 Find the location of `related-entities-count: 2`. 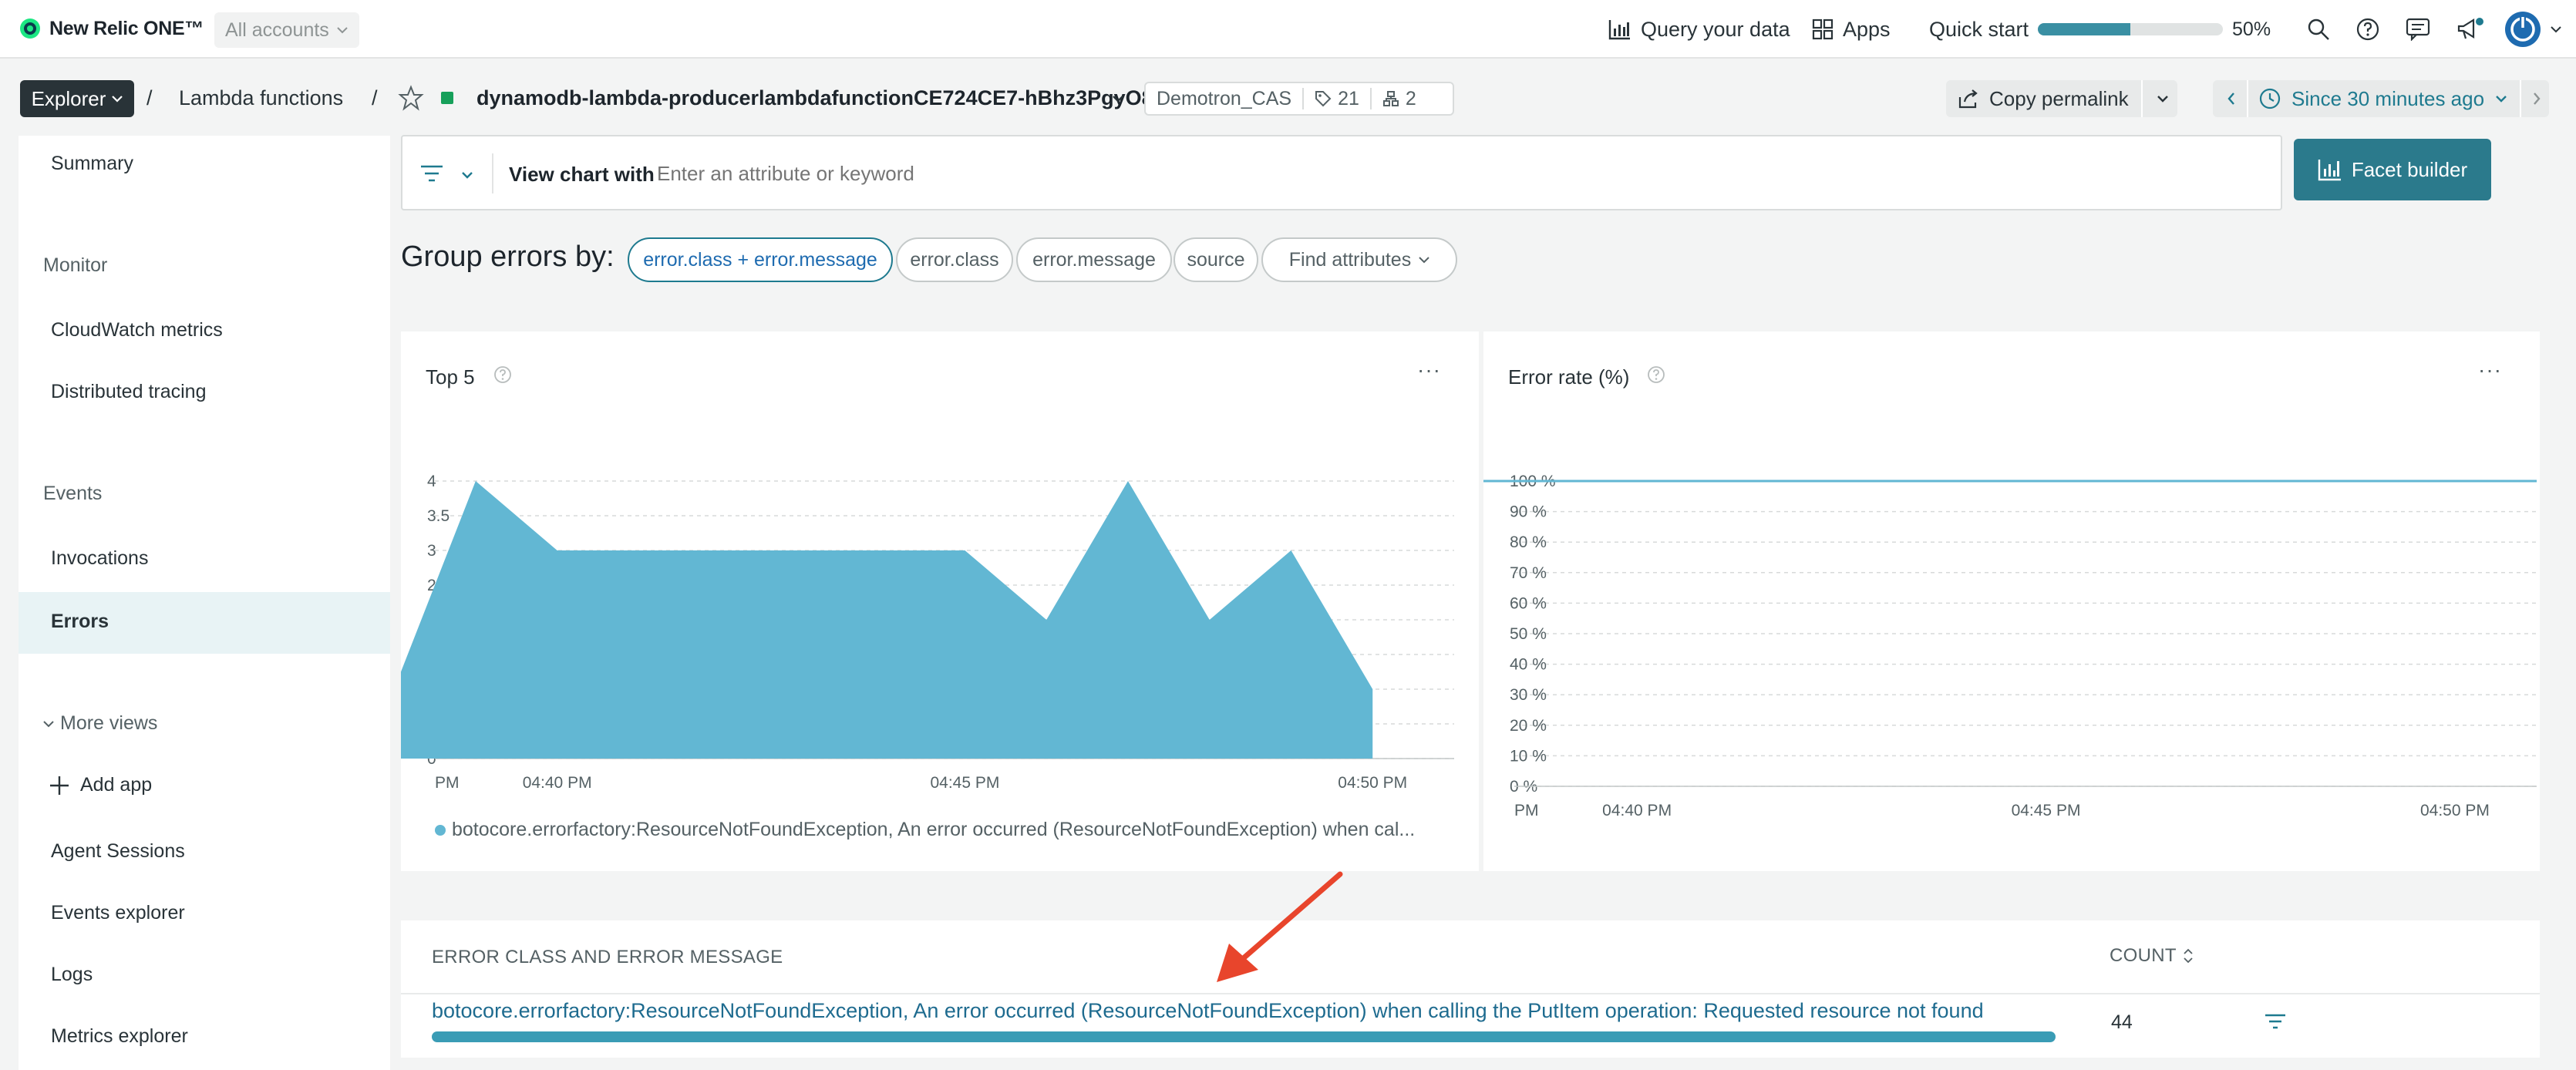

related-entities-count: 2 is located at coordinates (1400, 99).